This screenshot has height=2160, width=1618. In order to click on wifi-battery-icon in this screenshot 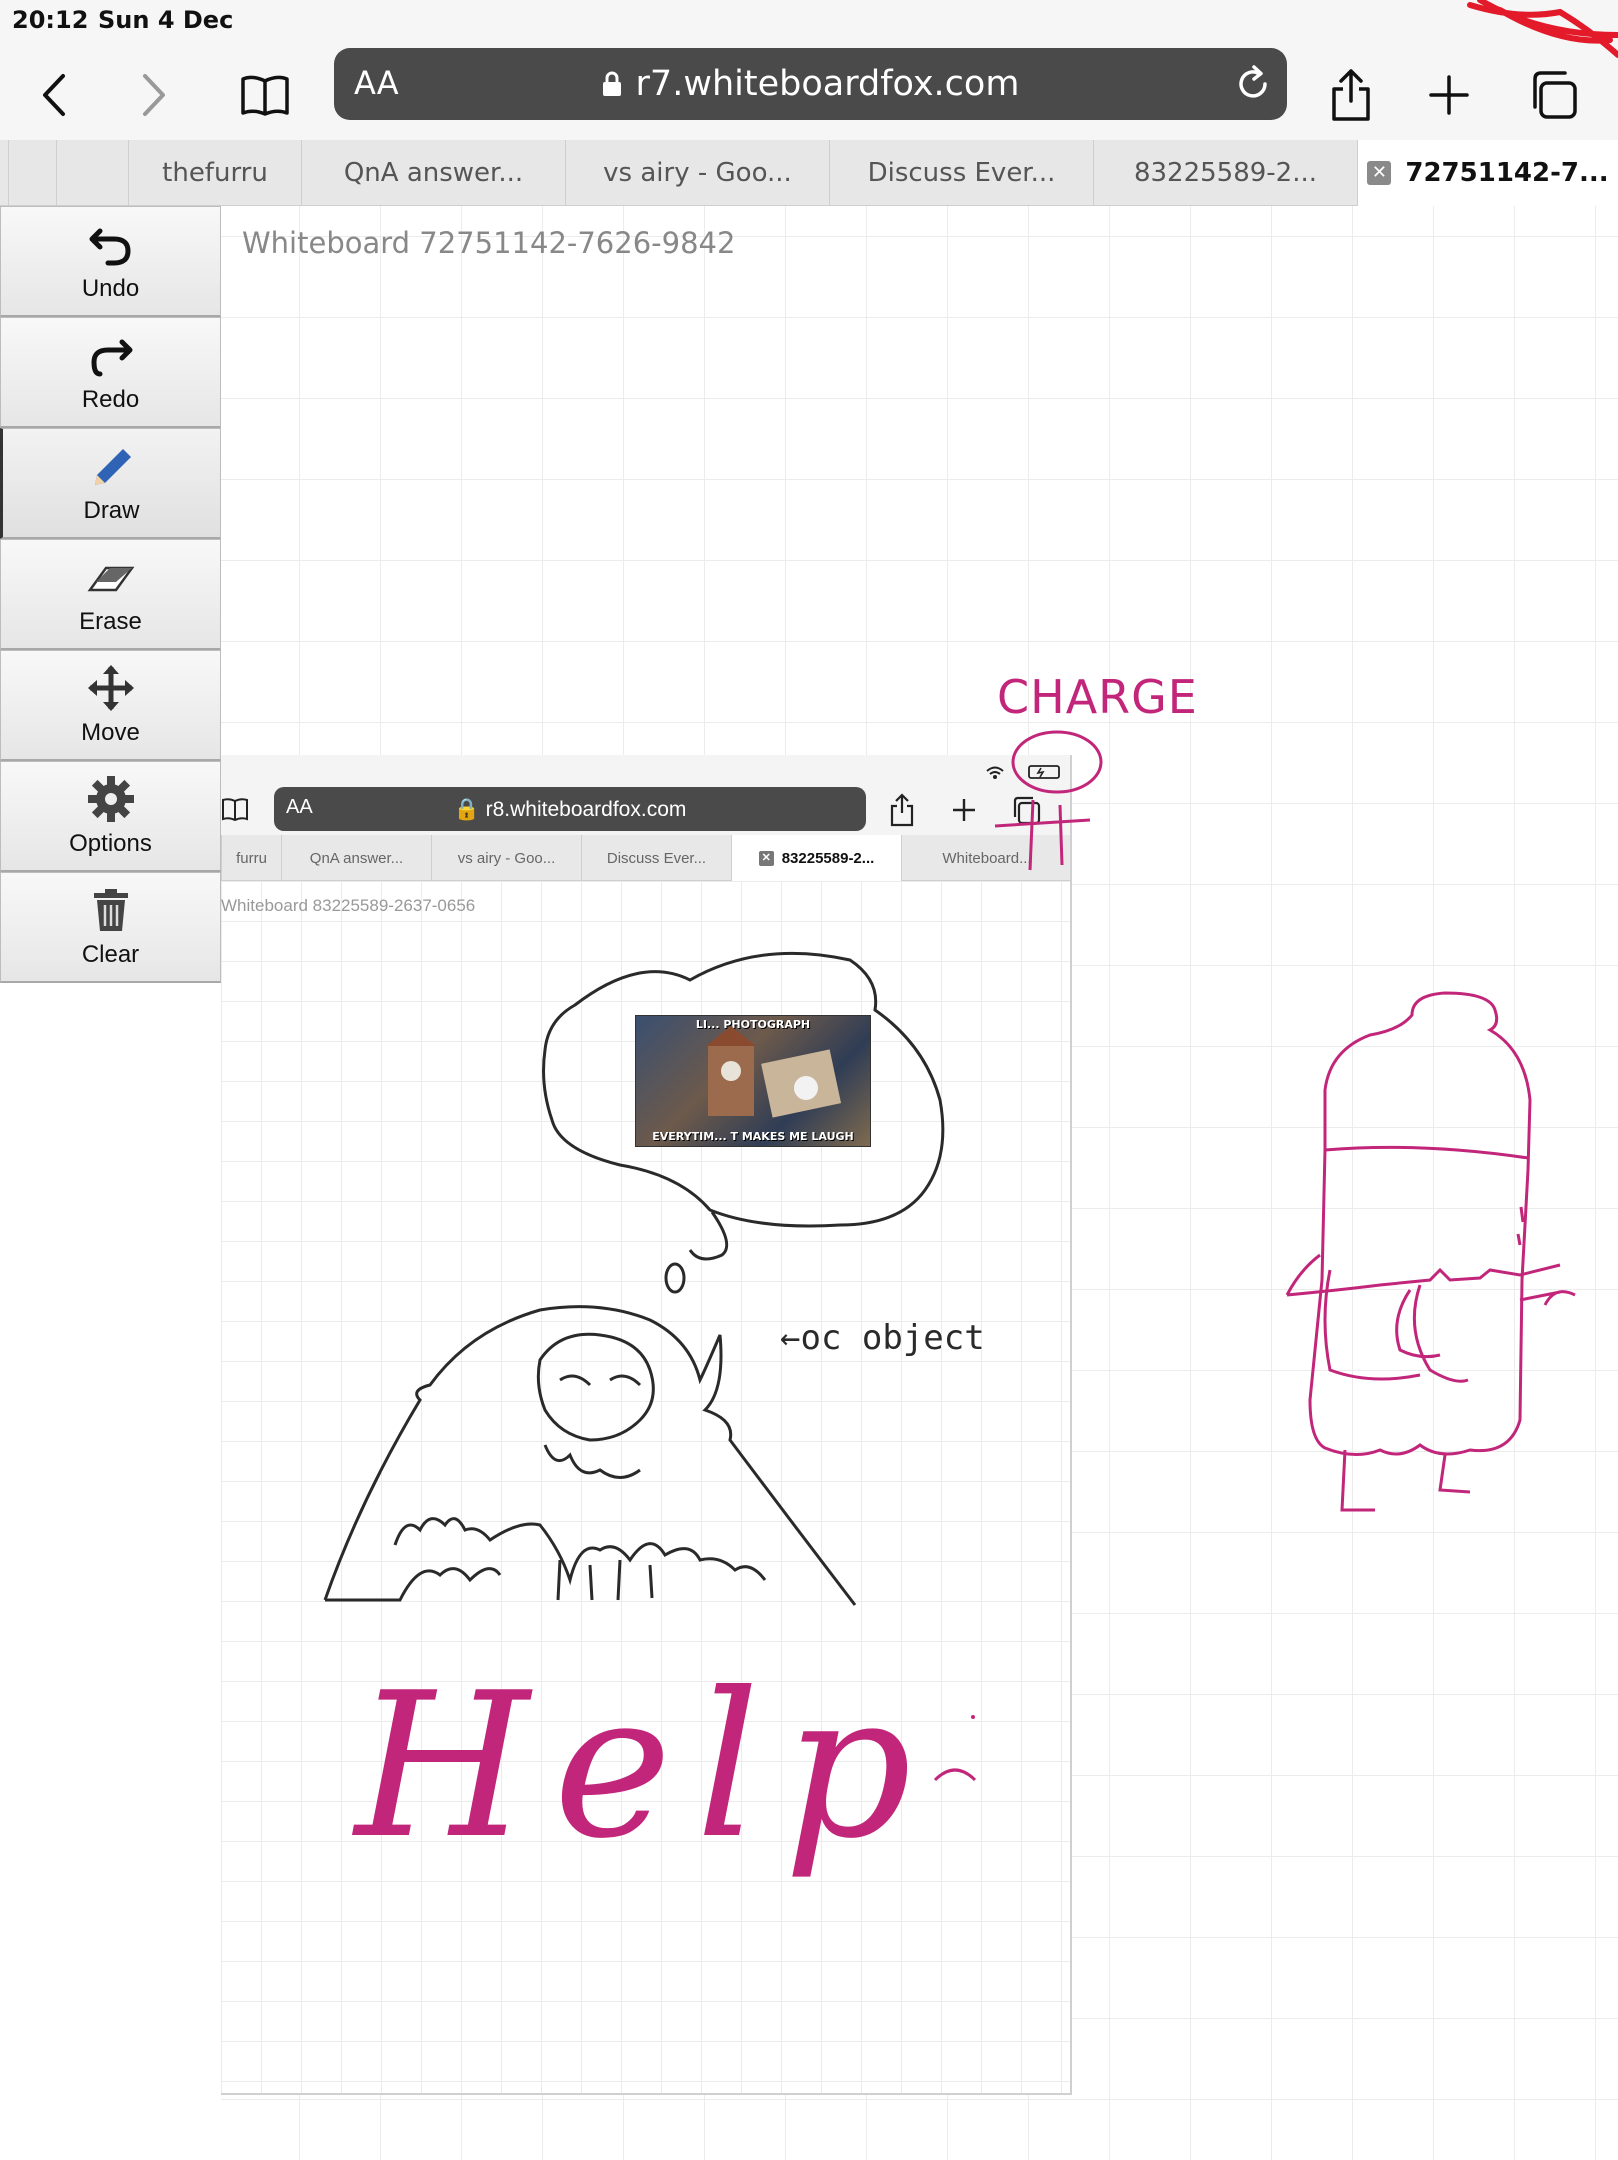, I will do `click(1023, 772)`.